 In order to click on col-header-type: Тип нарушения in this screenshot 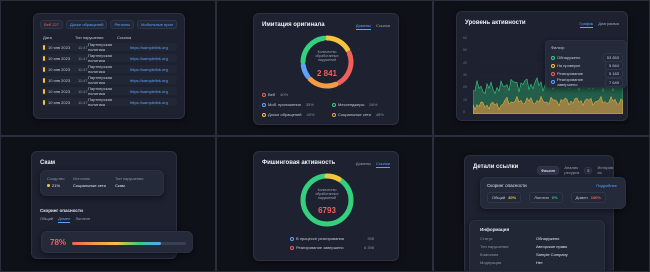, I will do `click(96, 37)`.